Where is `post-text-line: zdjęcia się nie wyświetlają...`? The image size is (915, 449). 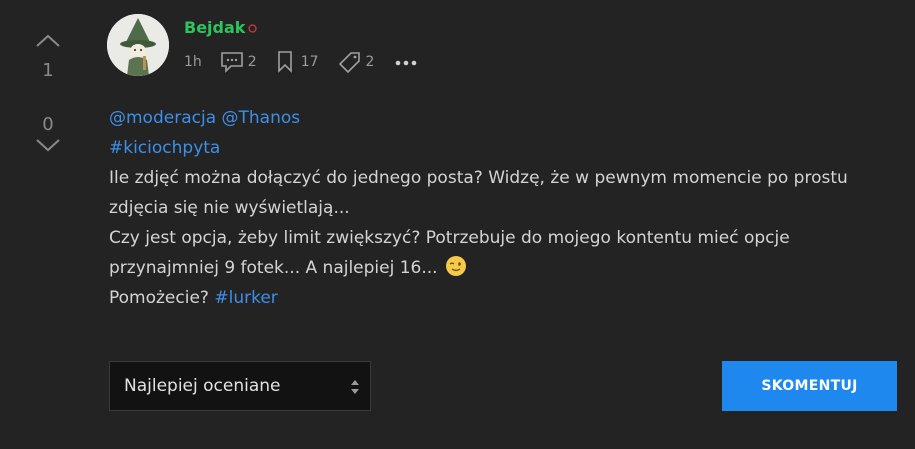 post-text-line: zdjęcia się nie wyświetlają... is located at coordinates (229, 208).